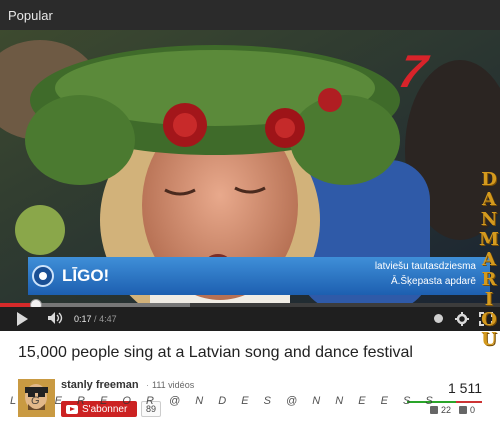 The width and height of the screenshot is (500, 421). I want to click on bottom-watermark: L G E R E O R @ N D E S @ N N E E S S, so click(224, 401).